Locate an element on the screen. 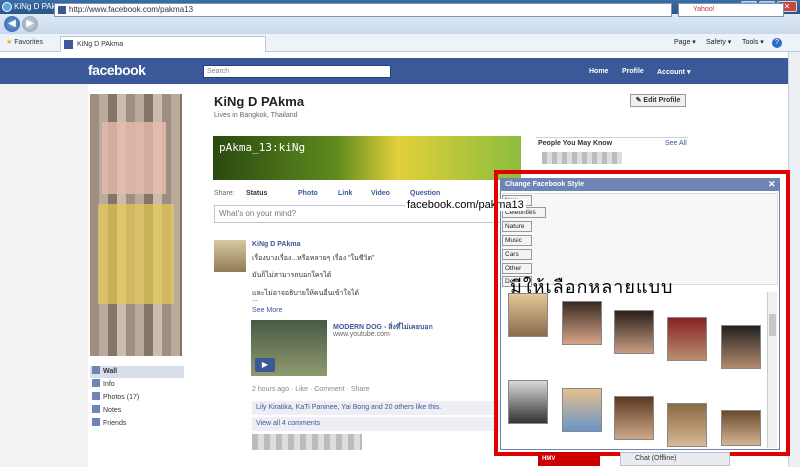 The image size is (800, 467). tab-title: KiNg D PAkma is located at coordinates (100, 44).